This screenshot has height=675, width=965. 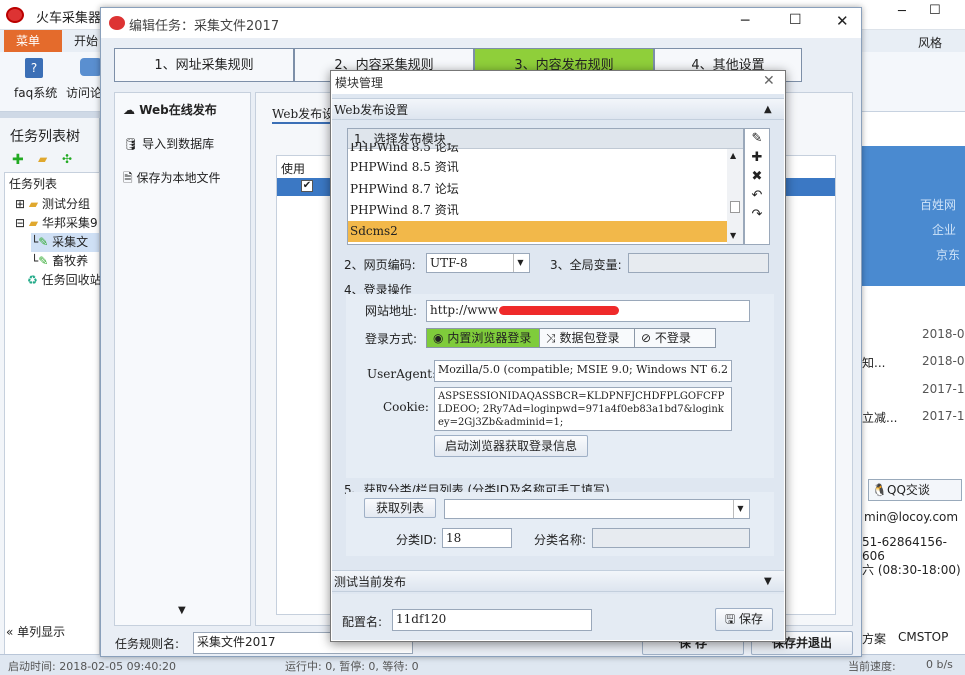 What do you see at coordinates (735, 207) in the screenshot?
I see `scroll-thumb` at bounding box center [735, 207].